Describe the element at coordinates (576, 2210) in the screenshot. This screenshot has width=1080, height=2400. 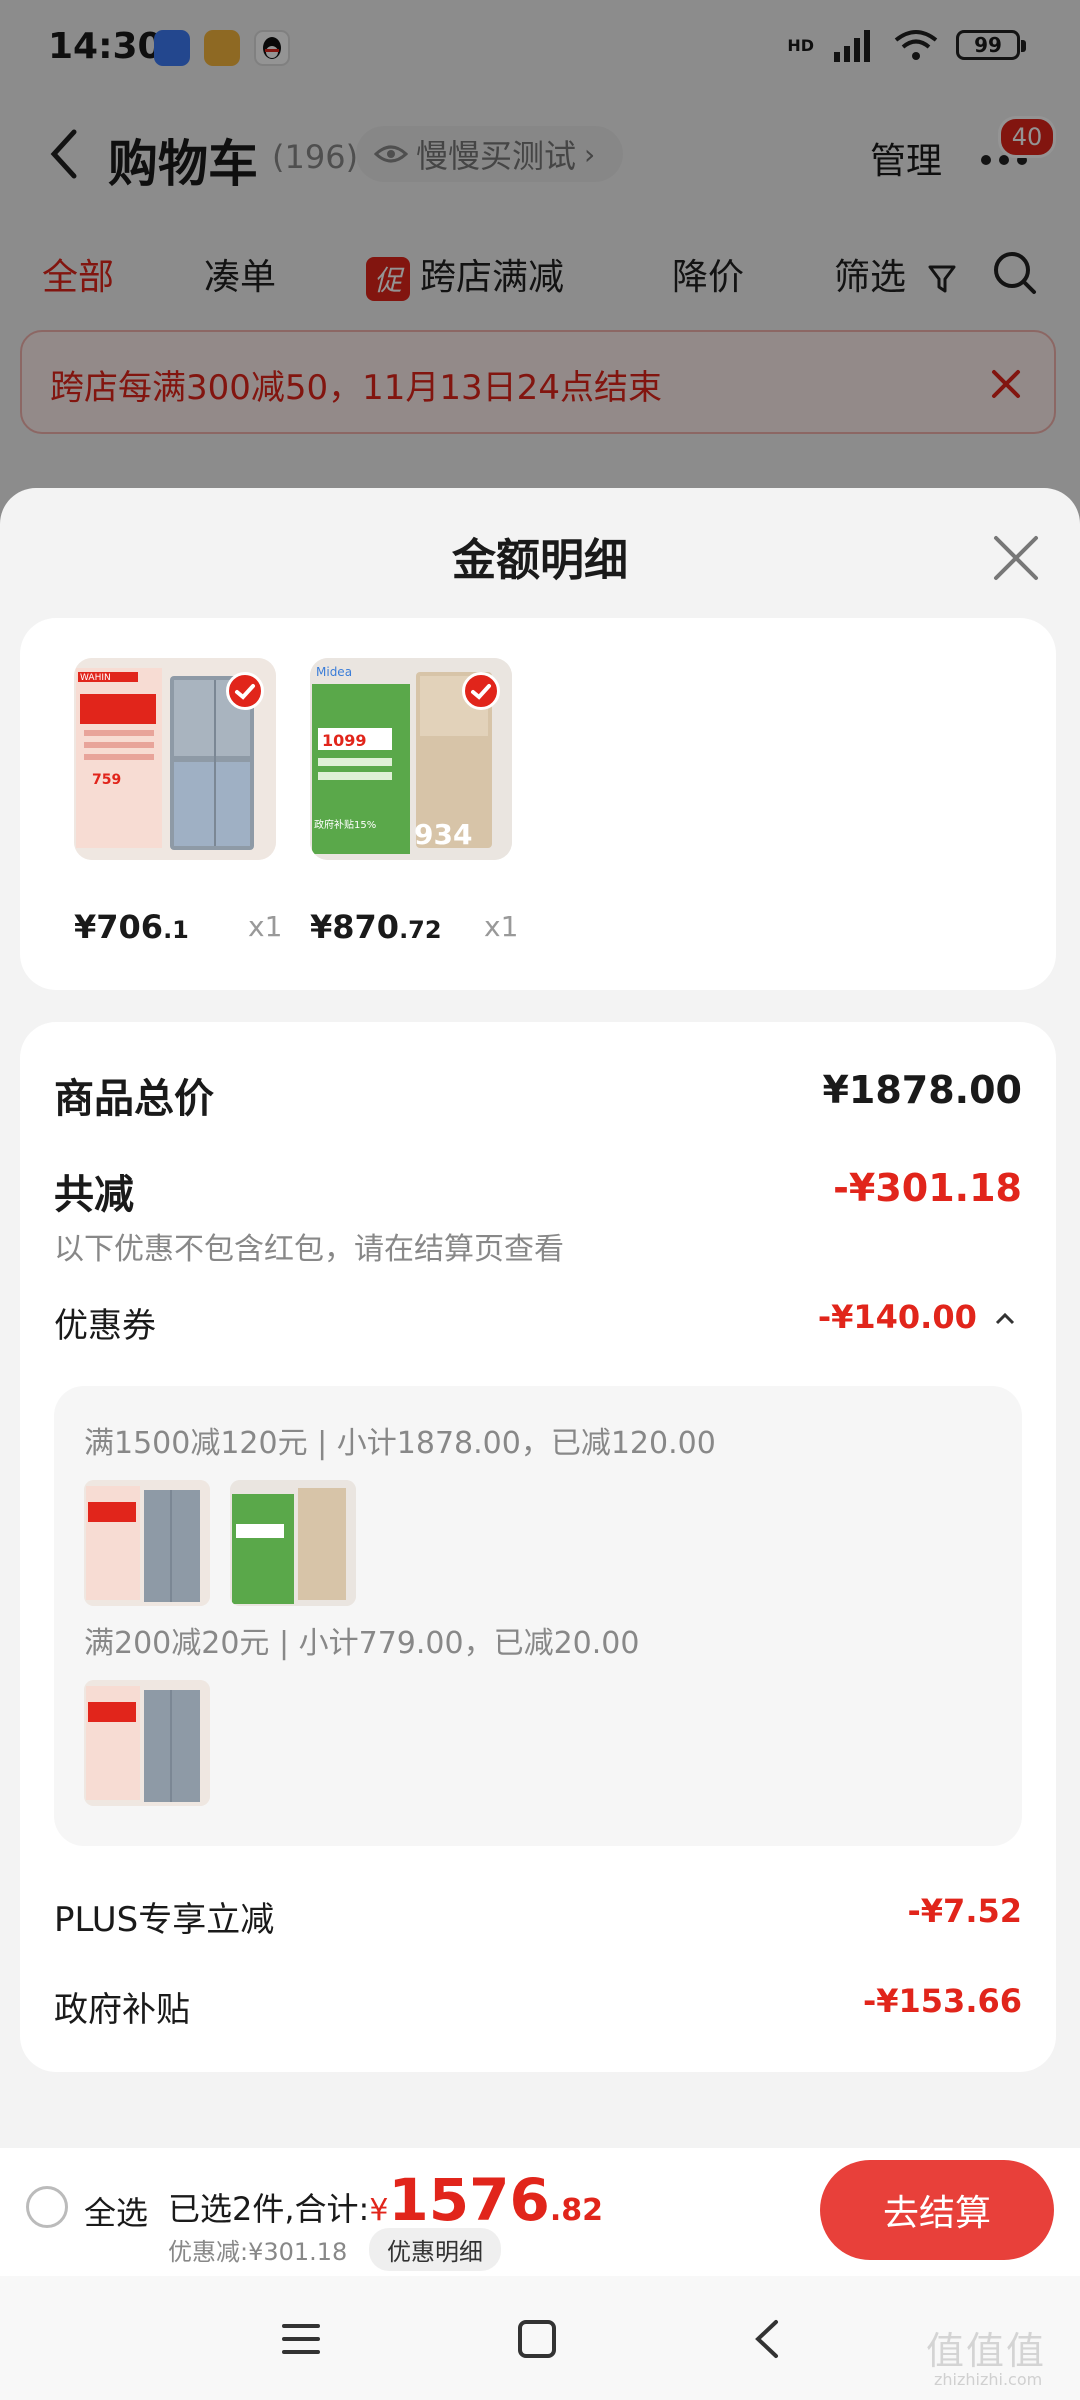
I see `total-amount-decimal: .82` at that location.